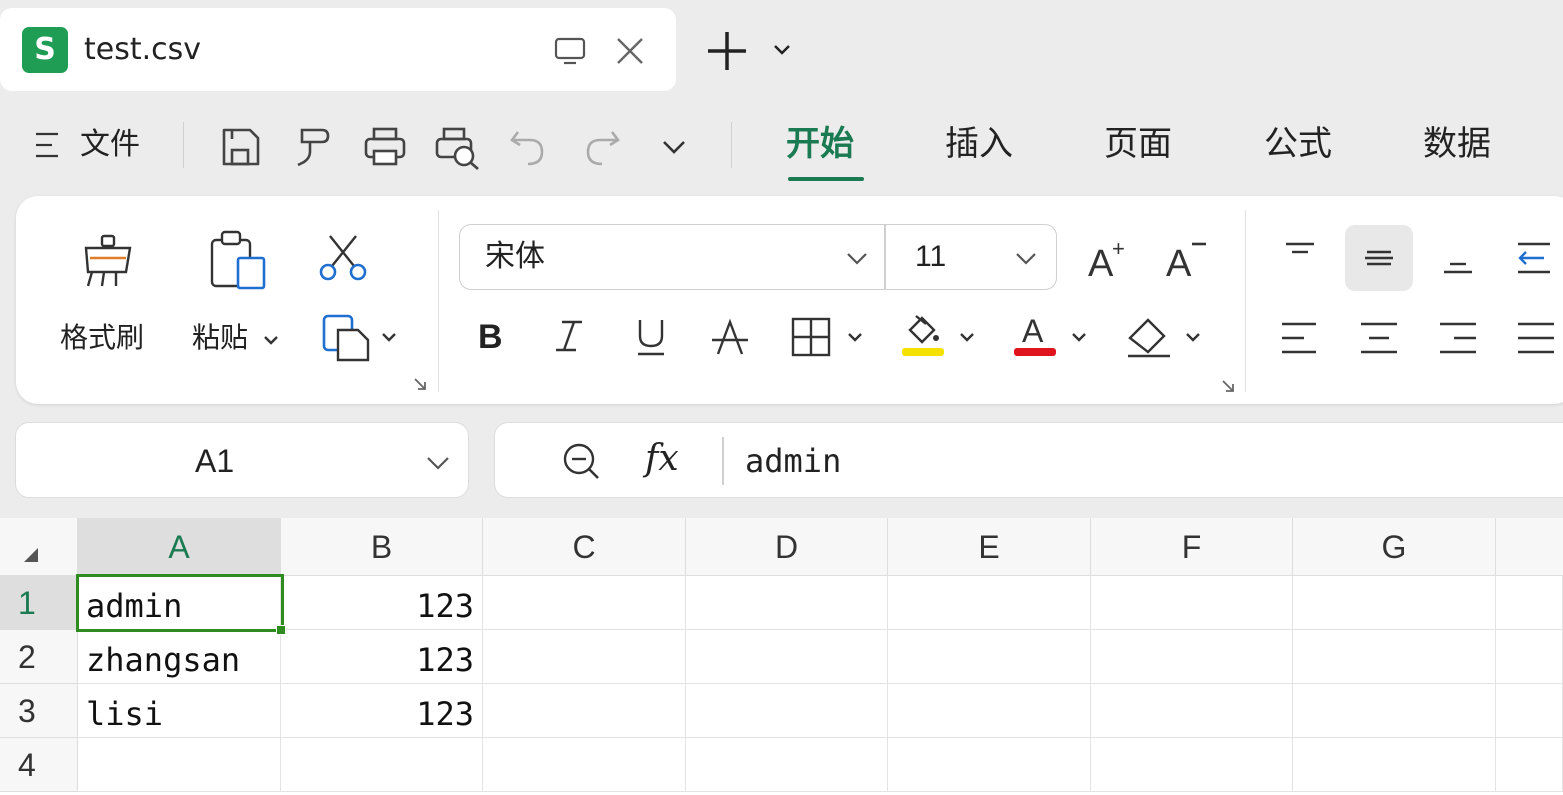 This screenshot has width=1563, height=795. I want to click on quick-access-chevron-icon, so click(674, 147).